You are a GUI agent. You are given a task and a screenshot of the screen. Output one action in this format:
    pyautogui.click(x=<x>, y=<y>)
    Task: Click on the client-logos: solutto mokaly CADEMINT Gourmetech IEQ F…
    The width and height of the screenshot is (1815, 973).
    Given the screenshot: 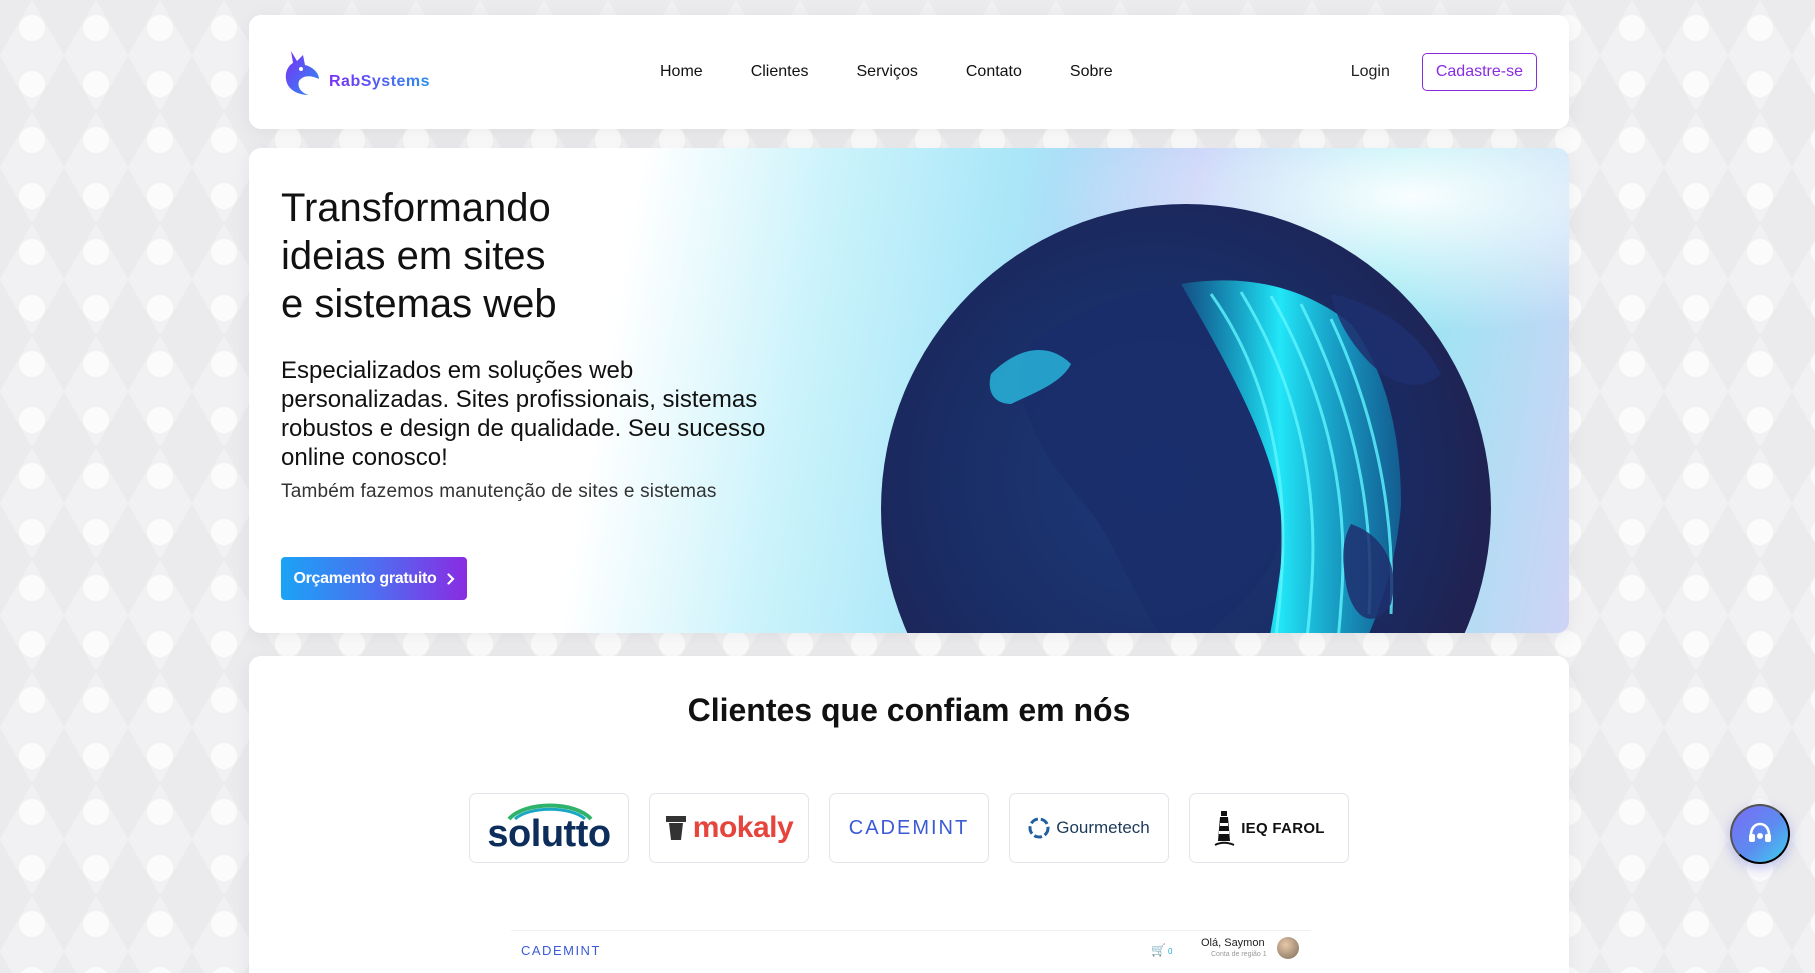 What is the action you would take?
    pyautogui.click(x=909, y=828)
    